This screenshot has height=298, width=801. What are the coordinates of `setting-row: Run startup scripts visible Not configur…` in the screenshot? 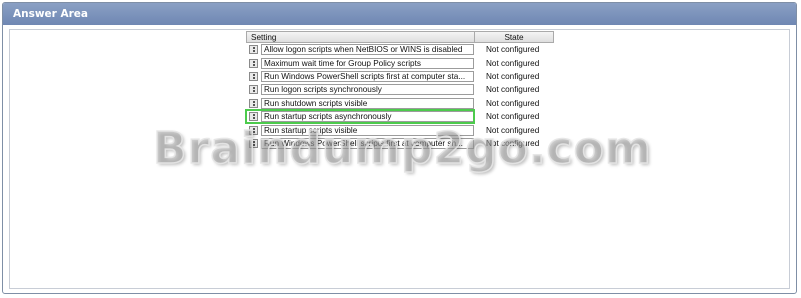 It's located at (400, 129).